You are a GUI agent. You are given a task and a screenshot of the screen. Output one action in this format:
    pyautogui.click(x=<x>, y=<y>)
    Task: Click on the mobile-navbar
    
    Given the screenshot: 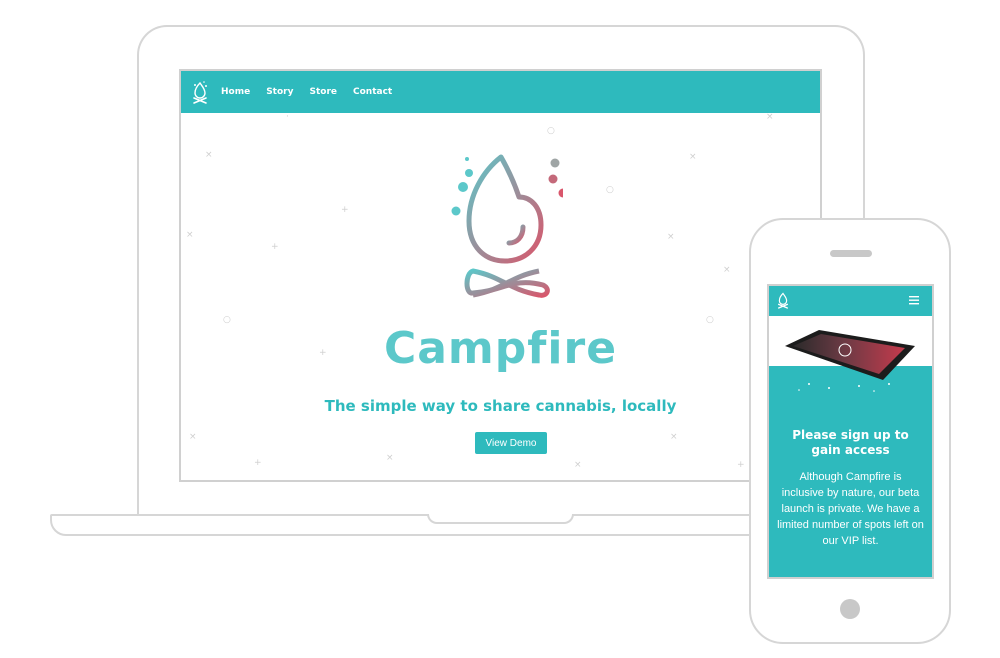 What is the action you would take?
    pyautogui.click(x=850, y=301)
    